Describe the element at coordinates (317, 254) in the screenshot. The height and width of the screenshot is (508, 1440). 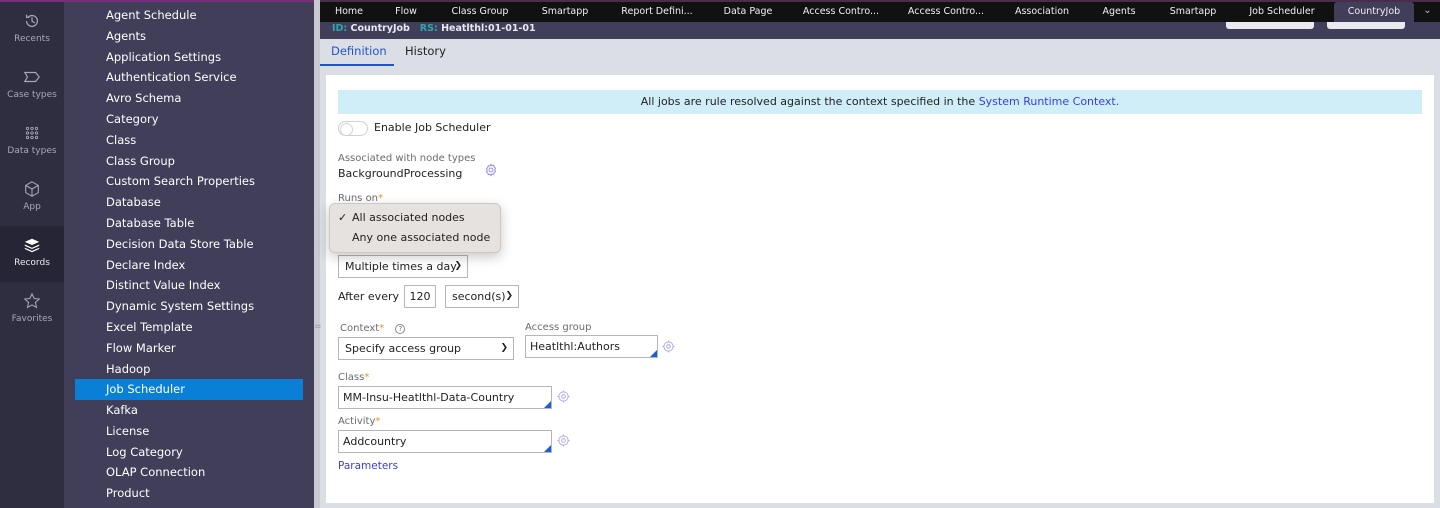
I see `records-scrollbar` at that location.